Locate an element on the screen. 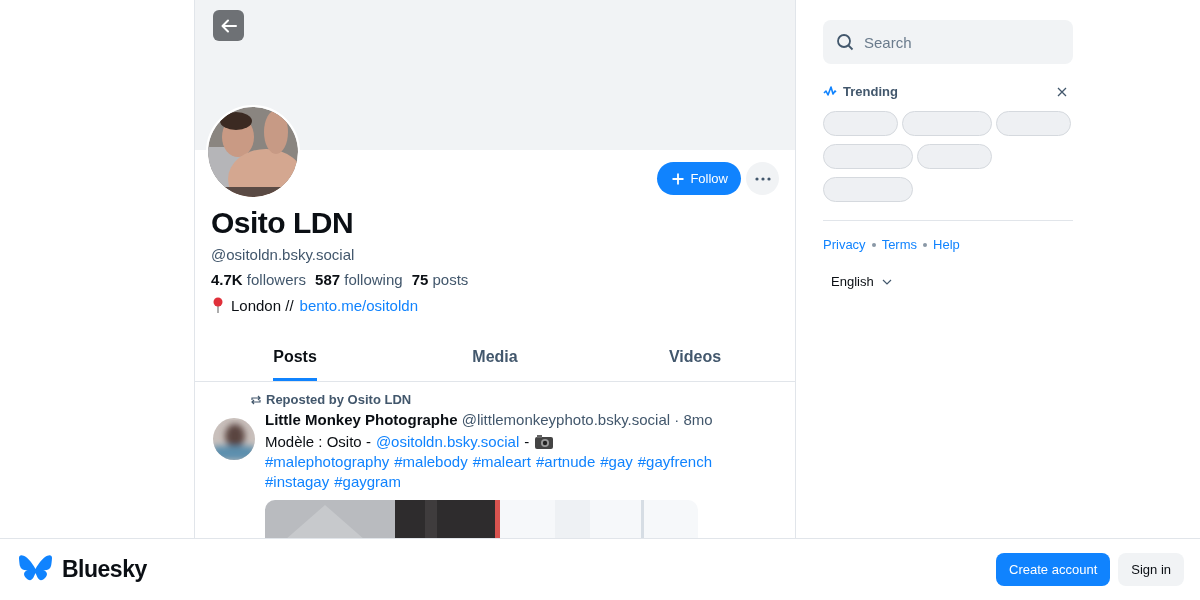 The height and width of the screenshot is (600, 1200). profile-stat: 587 following is located at coordinates (359, 279).